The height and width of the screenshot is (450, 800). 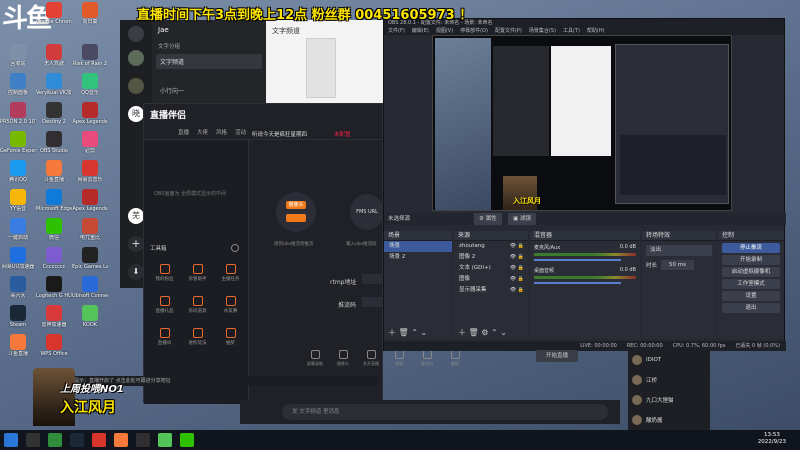 I want to click on source-item: 显示器采集 👁 🔒, so click(x=491, y=290).